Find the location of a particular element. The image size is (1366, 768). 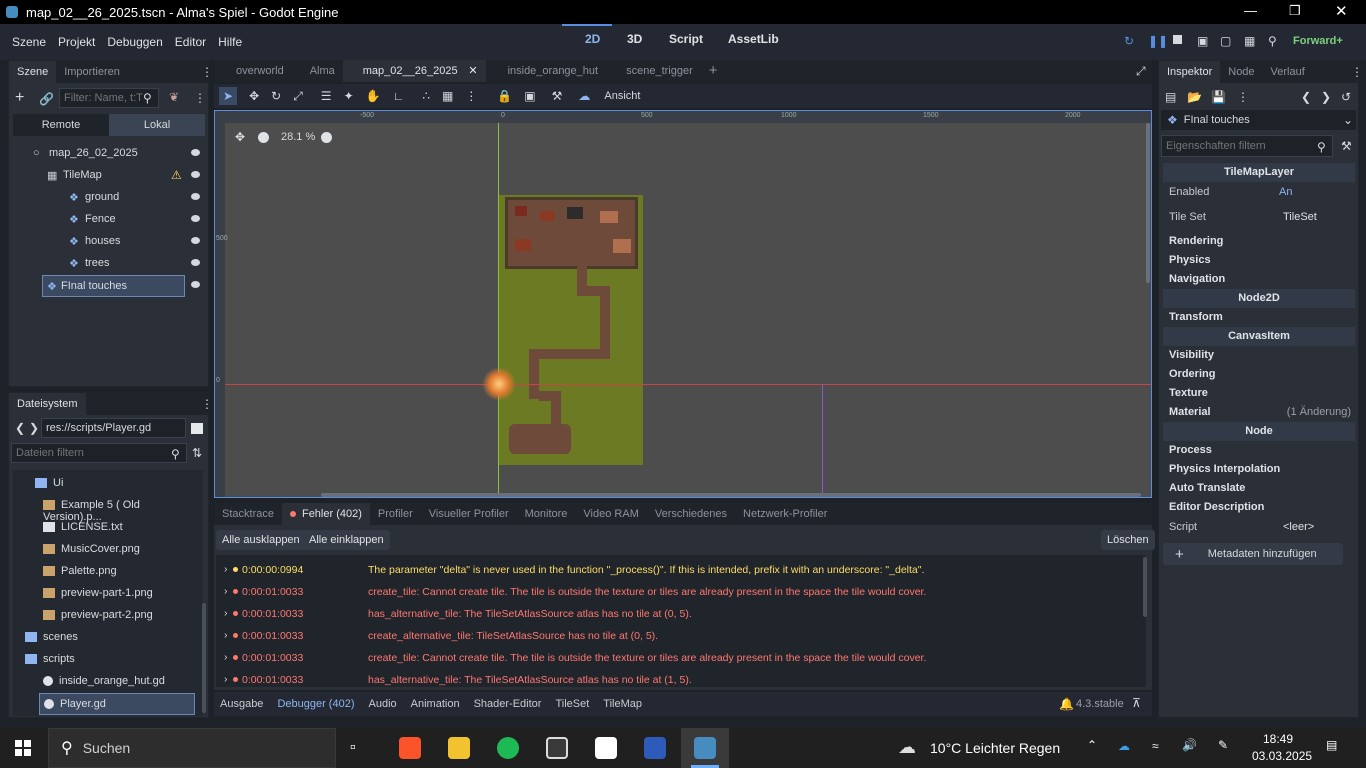

property-value: TileSet is located at coordinates (1300, 217).